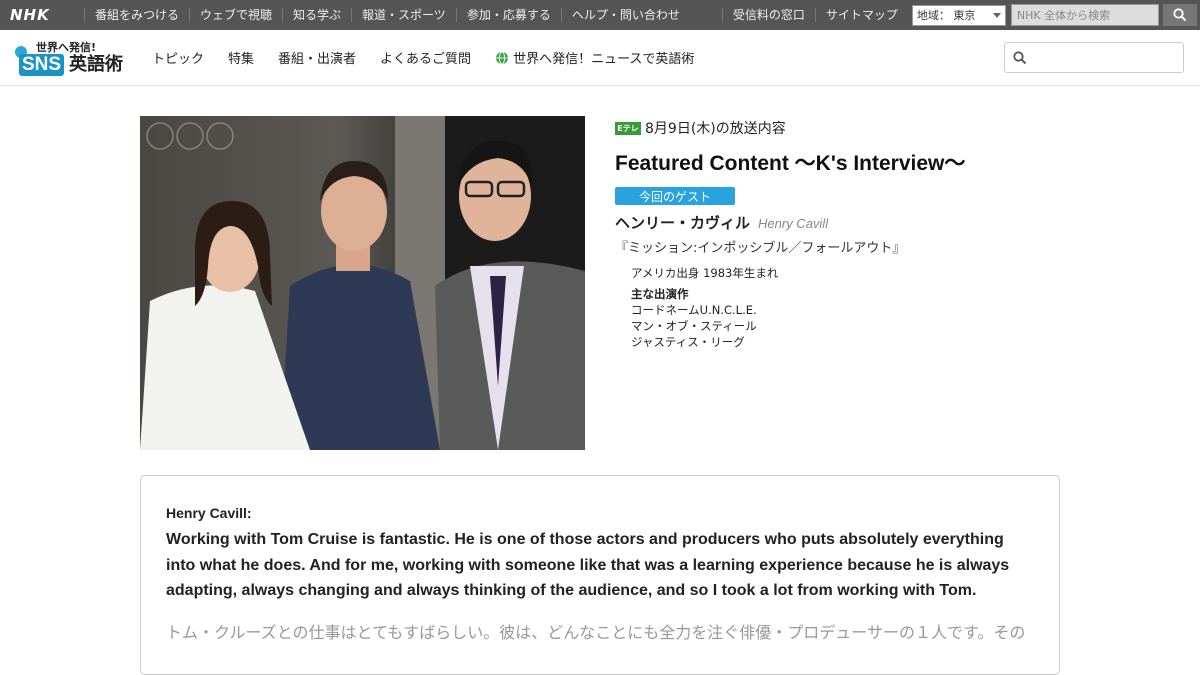  Describe the element at coordinates (660, 294) in the screenshot. I see `works-heading: 主な出演作` at that location.